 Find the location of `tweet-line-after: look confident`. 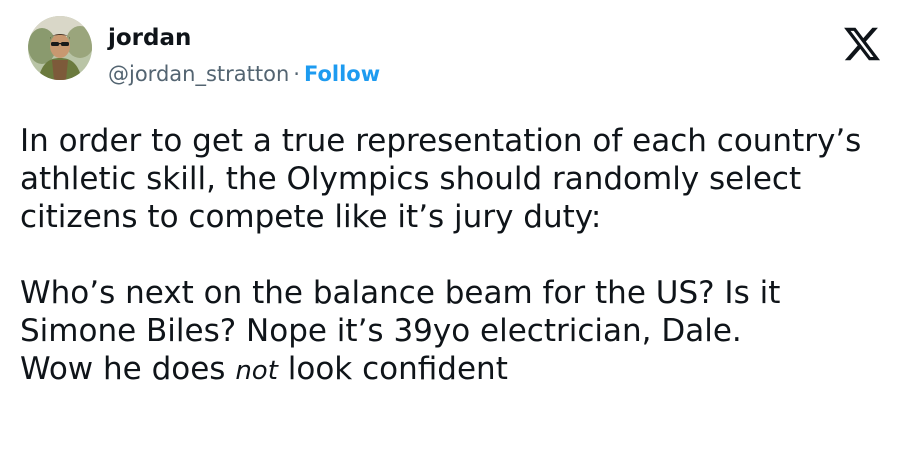

tweet-line-after: look confident is located at coordinates (392, 369).